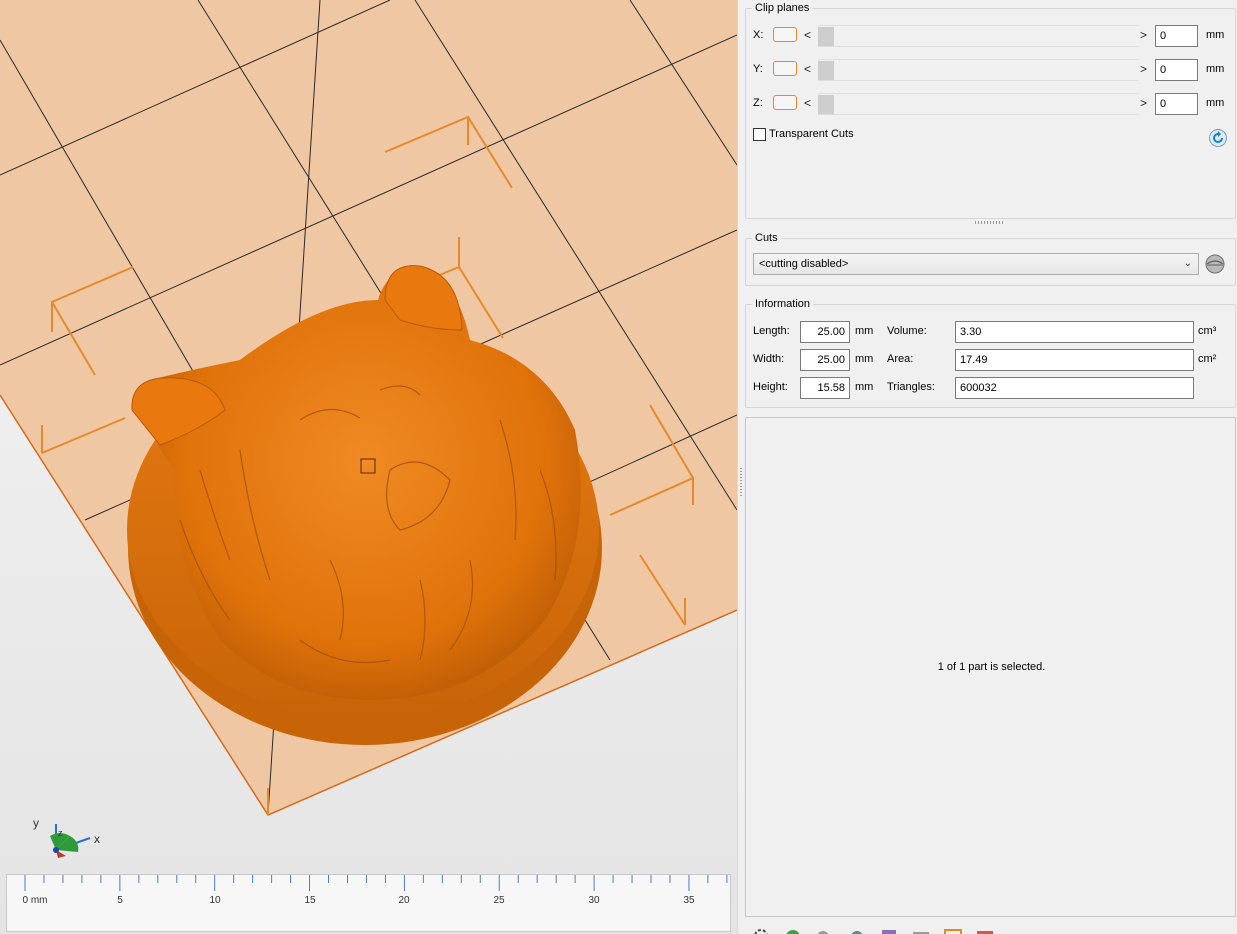  Describe the element at coordinates (769, 359) in the screenshot. I see `width-label: Width:` at that location.